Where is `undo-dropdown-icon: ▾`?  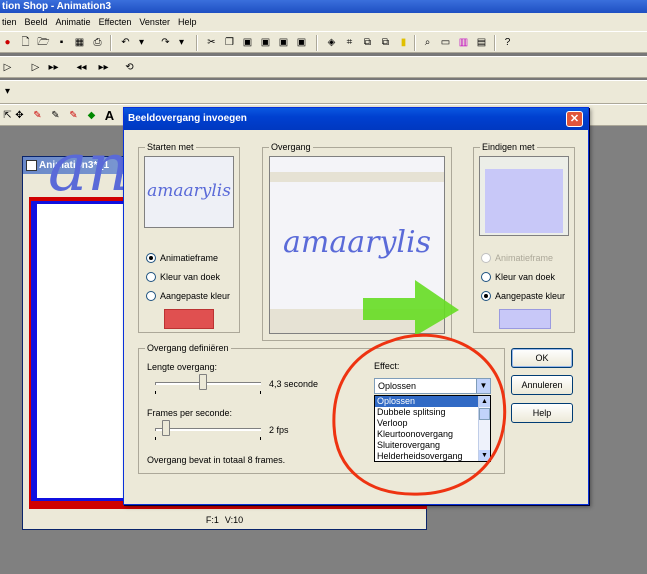
undo-dropdown-icon: ▾ is located at coordinates (141, 42).